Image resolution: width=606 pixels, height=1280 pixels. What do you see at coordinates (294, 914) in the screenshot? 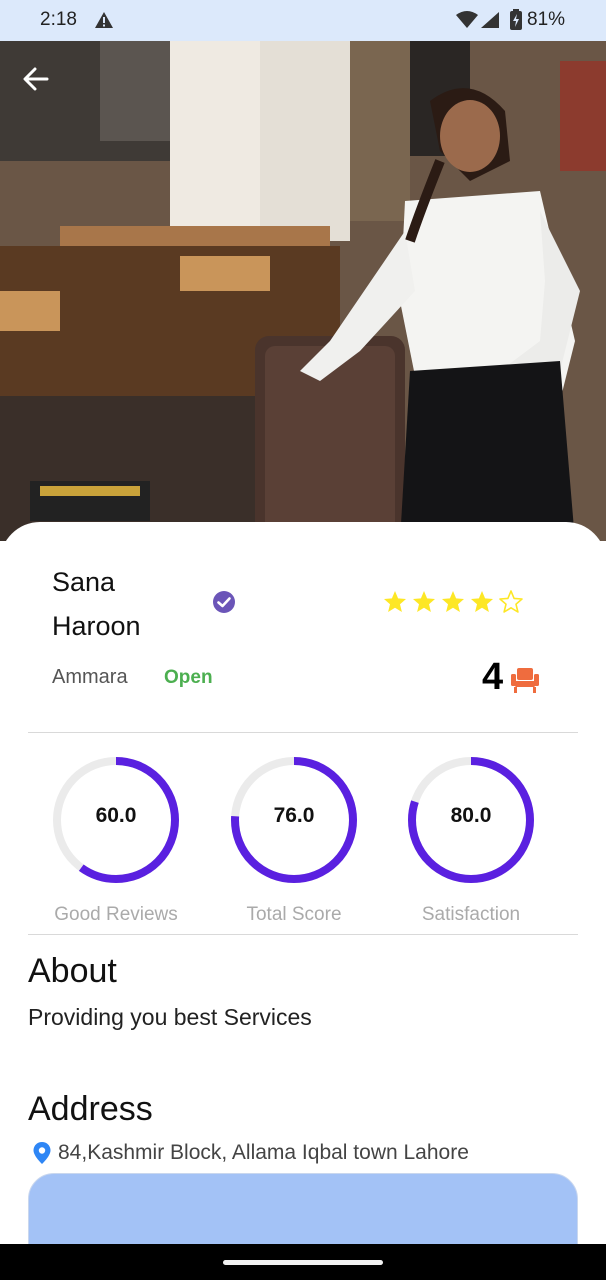
I see `gauge-label: Total Score` at bounding box center [294, 914].